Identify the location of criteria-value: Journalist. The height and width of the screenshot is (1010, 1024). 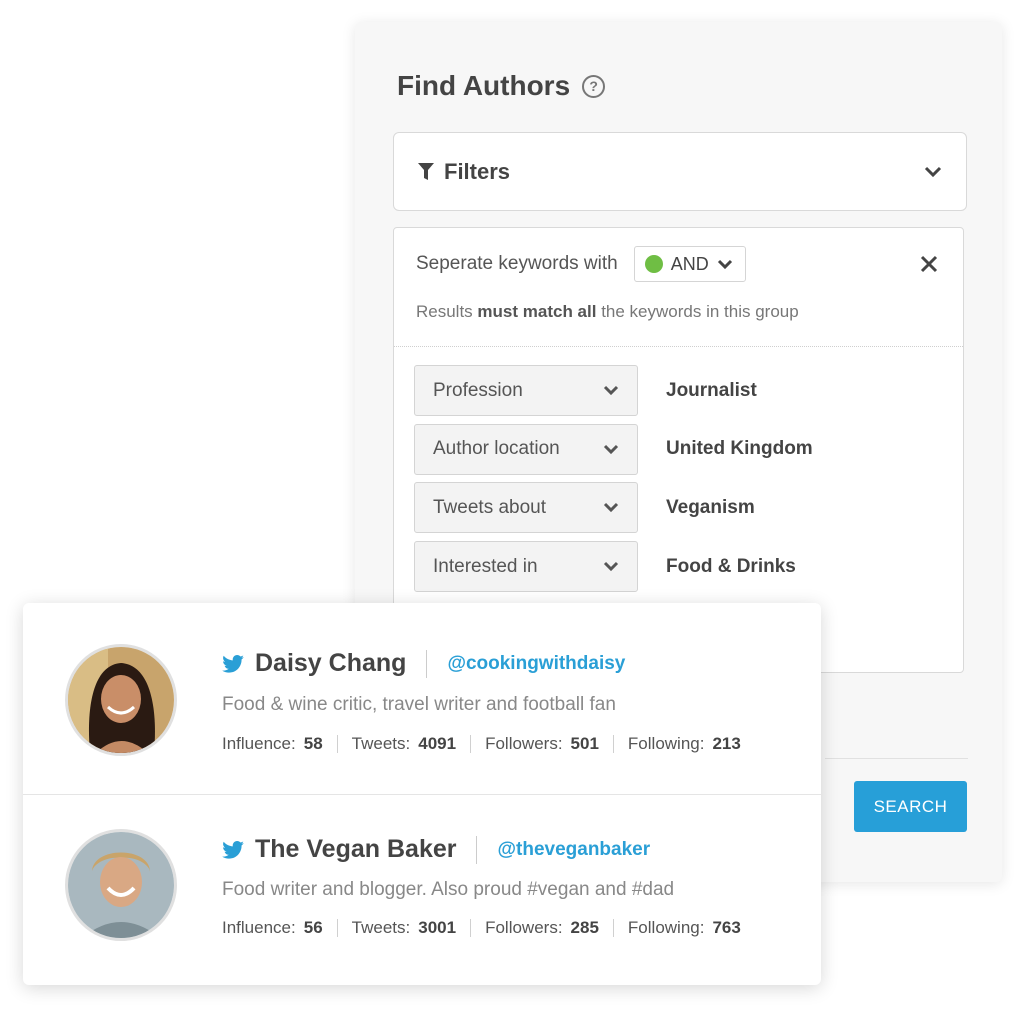
(711, 390).